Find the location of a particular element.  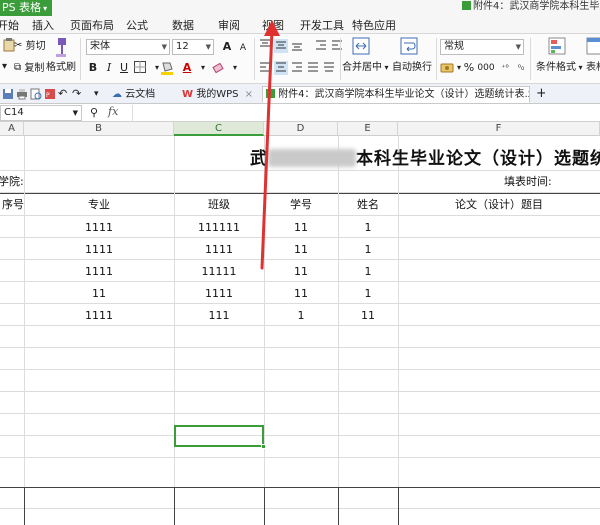

column-header-e: E is located at coordinates (368, 129).